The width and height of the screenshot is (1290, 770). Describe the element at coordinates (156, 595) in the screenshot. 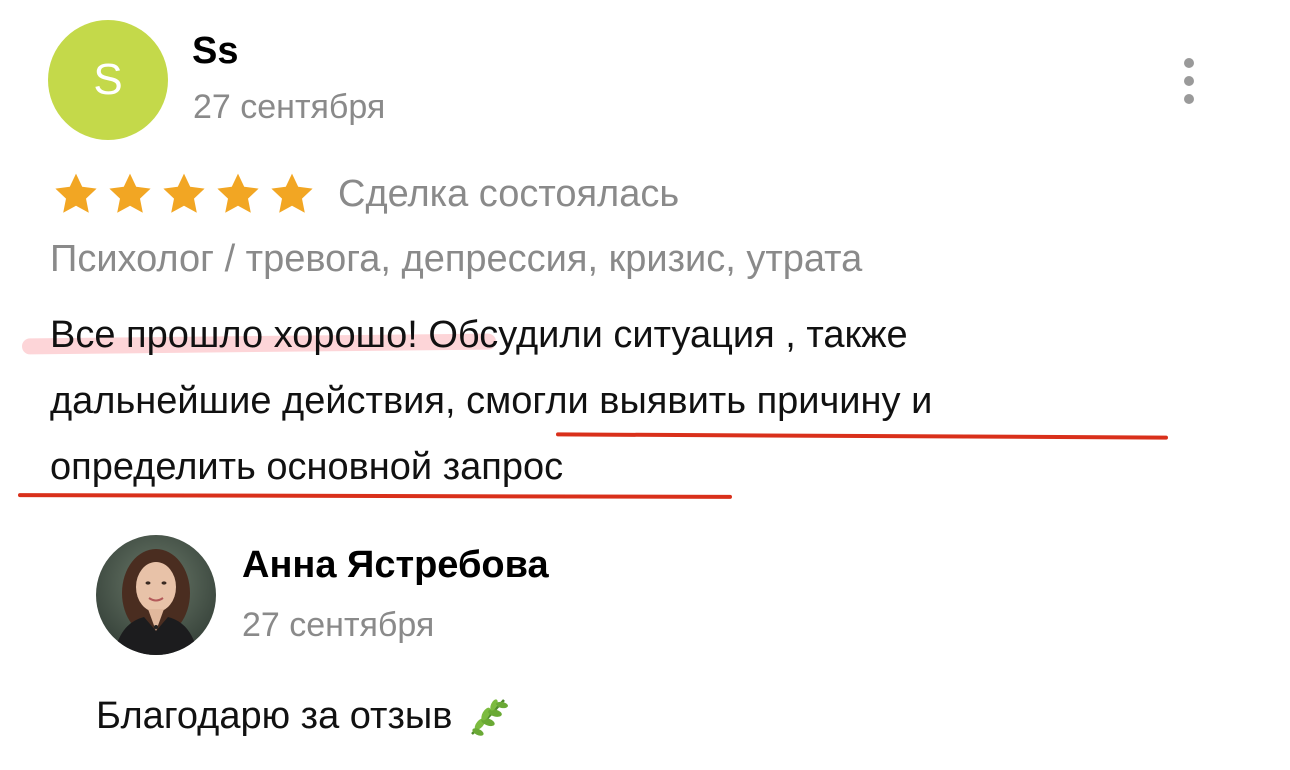

I see `owner-avatar` at that location.